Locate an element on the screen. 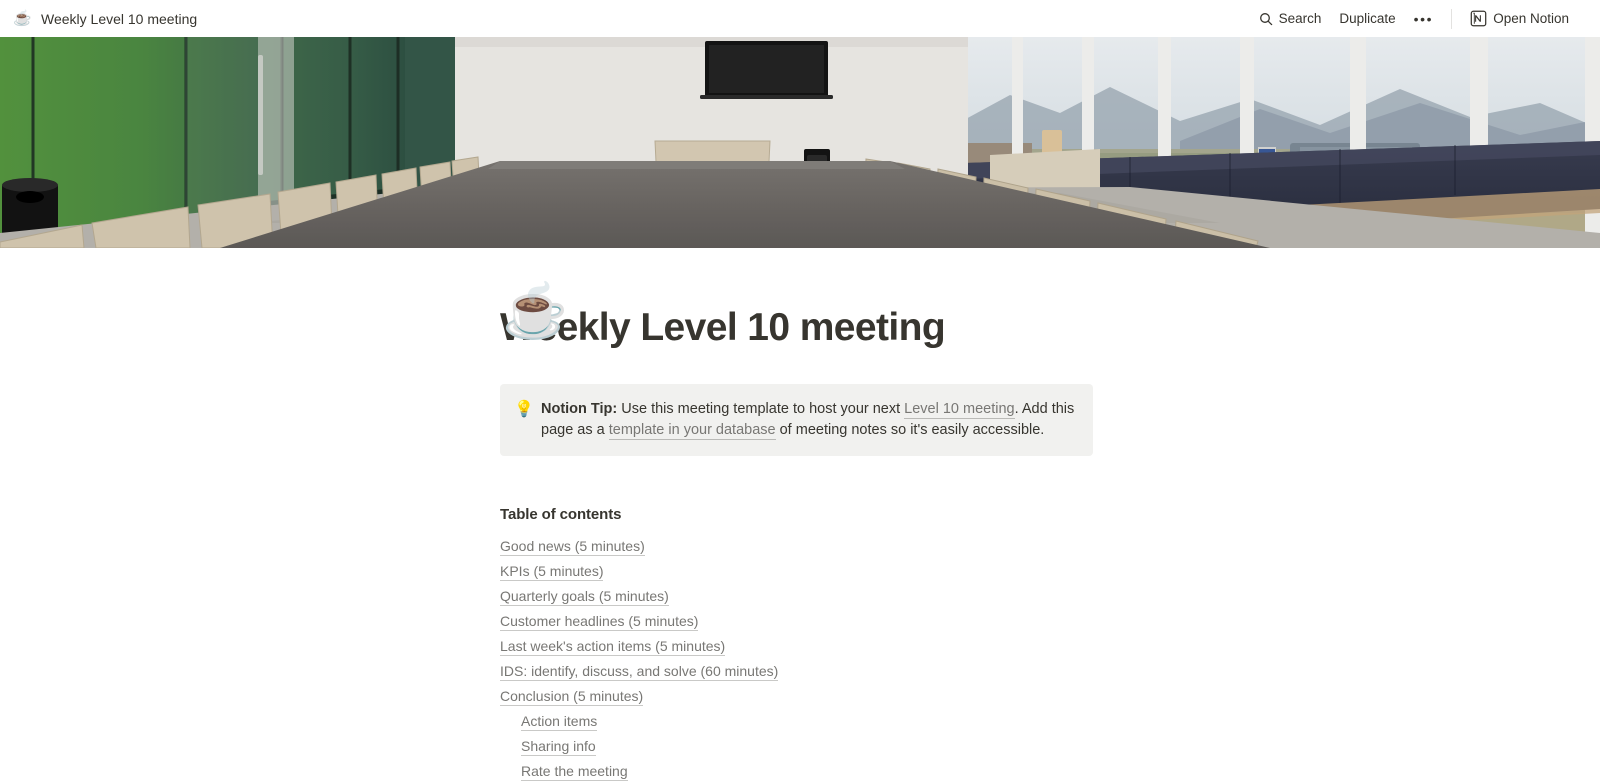 The height and width of the screenshot is (784, 1600). toc-item: Quarterly goals (5 minutes) is located at coordinates (800, 596).